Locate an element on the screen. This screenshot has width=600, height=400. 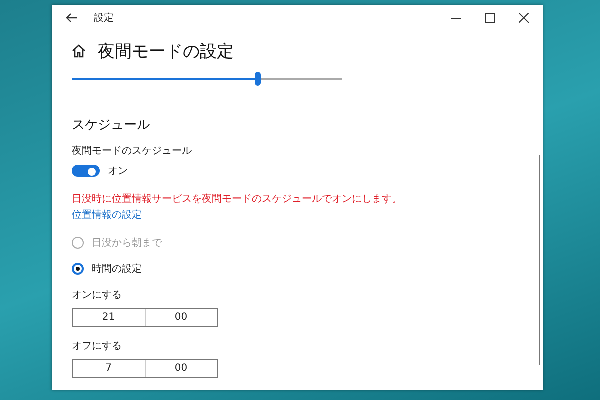
page-title: 夜間モードの設定 is located at coordinates (166, 51).